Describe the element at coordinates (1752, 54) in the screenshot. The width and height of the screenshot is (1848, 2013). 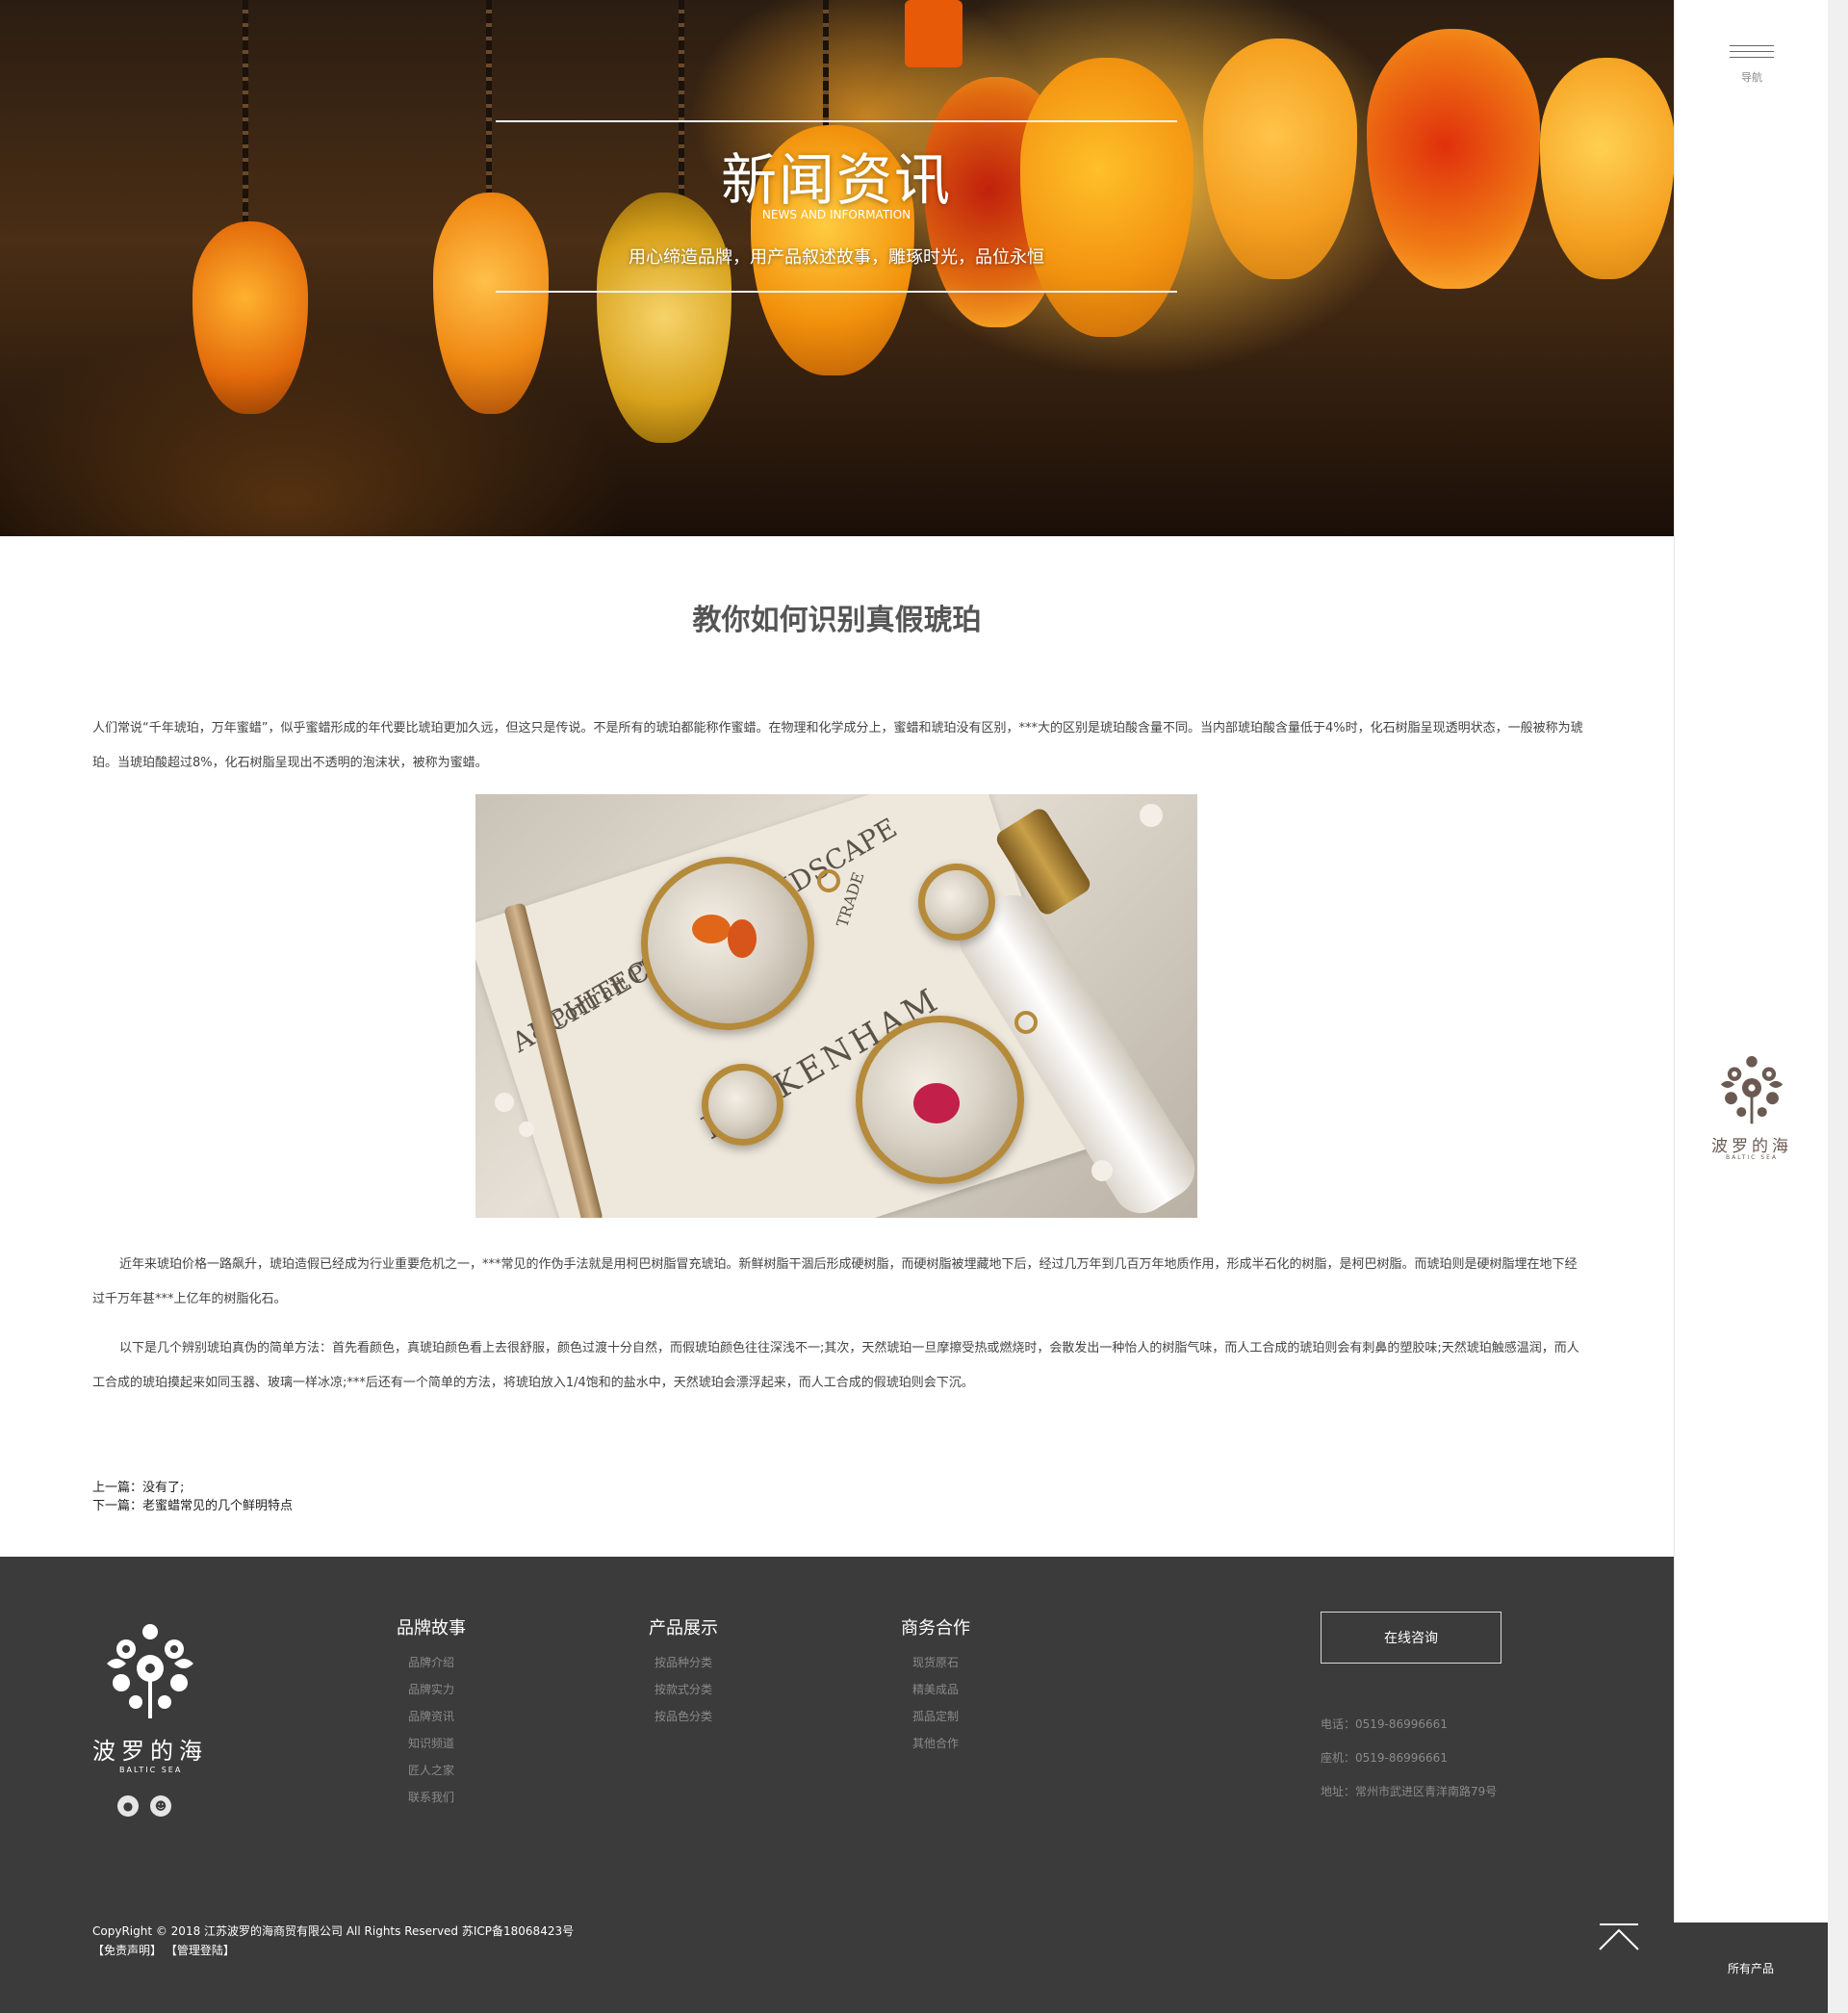
I see `menu-icon` at that location.